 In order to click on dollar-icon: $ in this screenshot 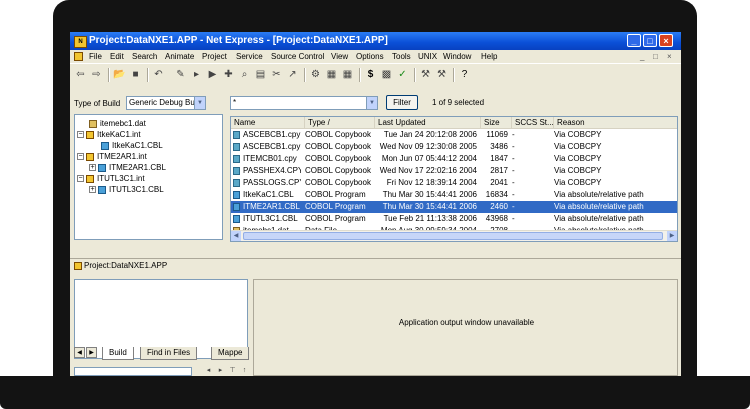, I will do `click(370, 74)`.